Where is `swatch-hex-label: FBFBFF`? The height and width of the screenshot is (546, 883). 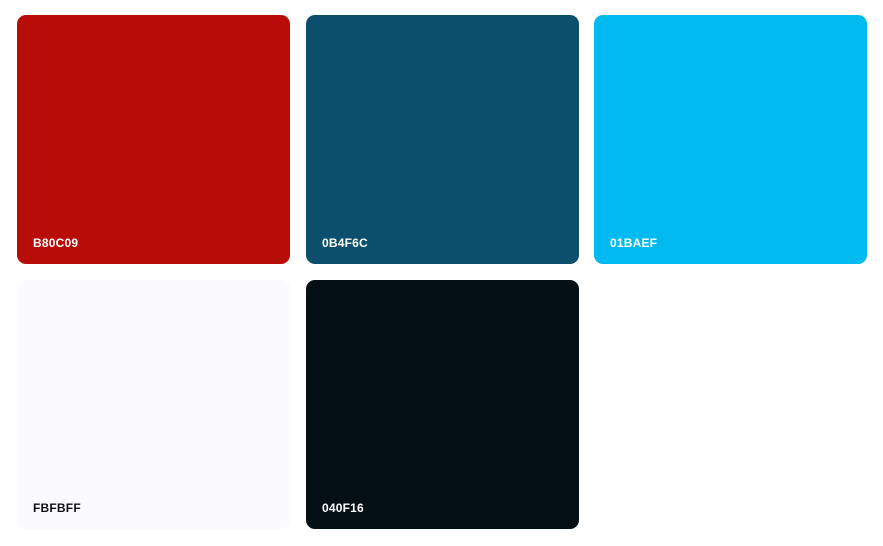 swatch-hex-label: FBFBFF is located at coordinates (57, 508).